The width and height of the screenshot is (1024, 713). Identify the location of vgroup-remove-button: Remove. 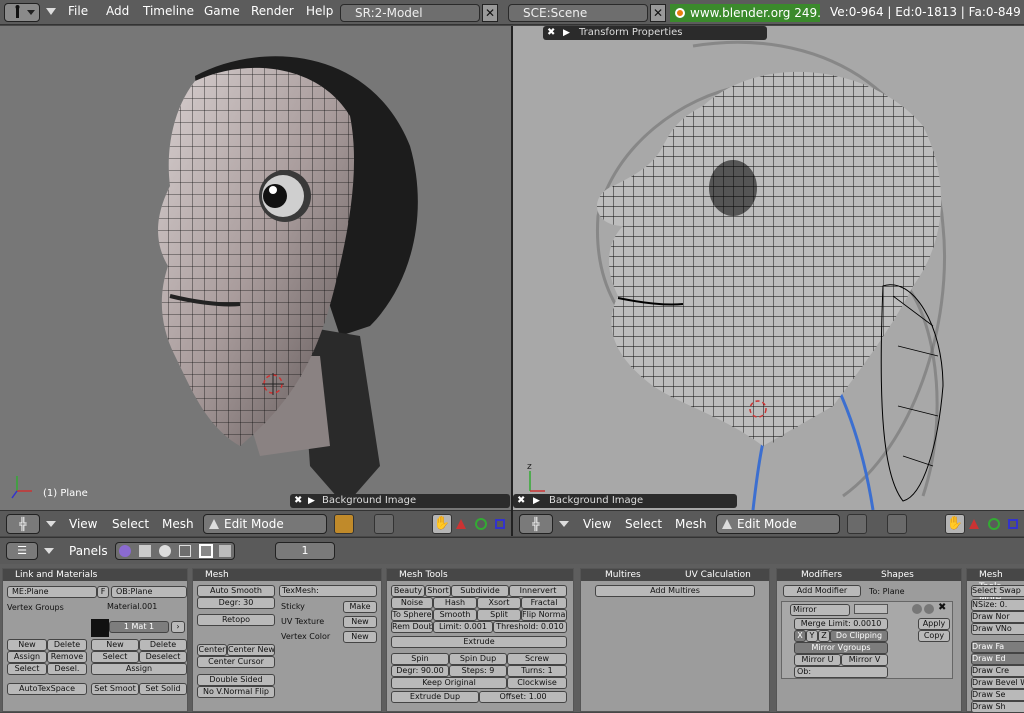
(67, 657).